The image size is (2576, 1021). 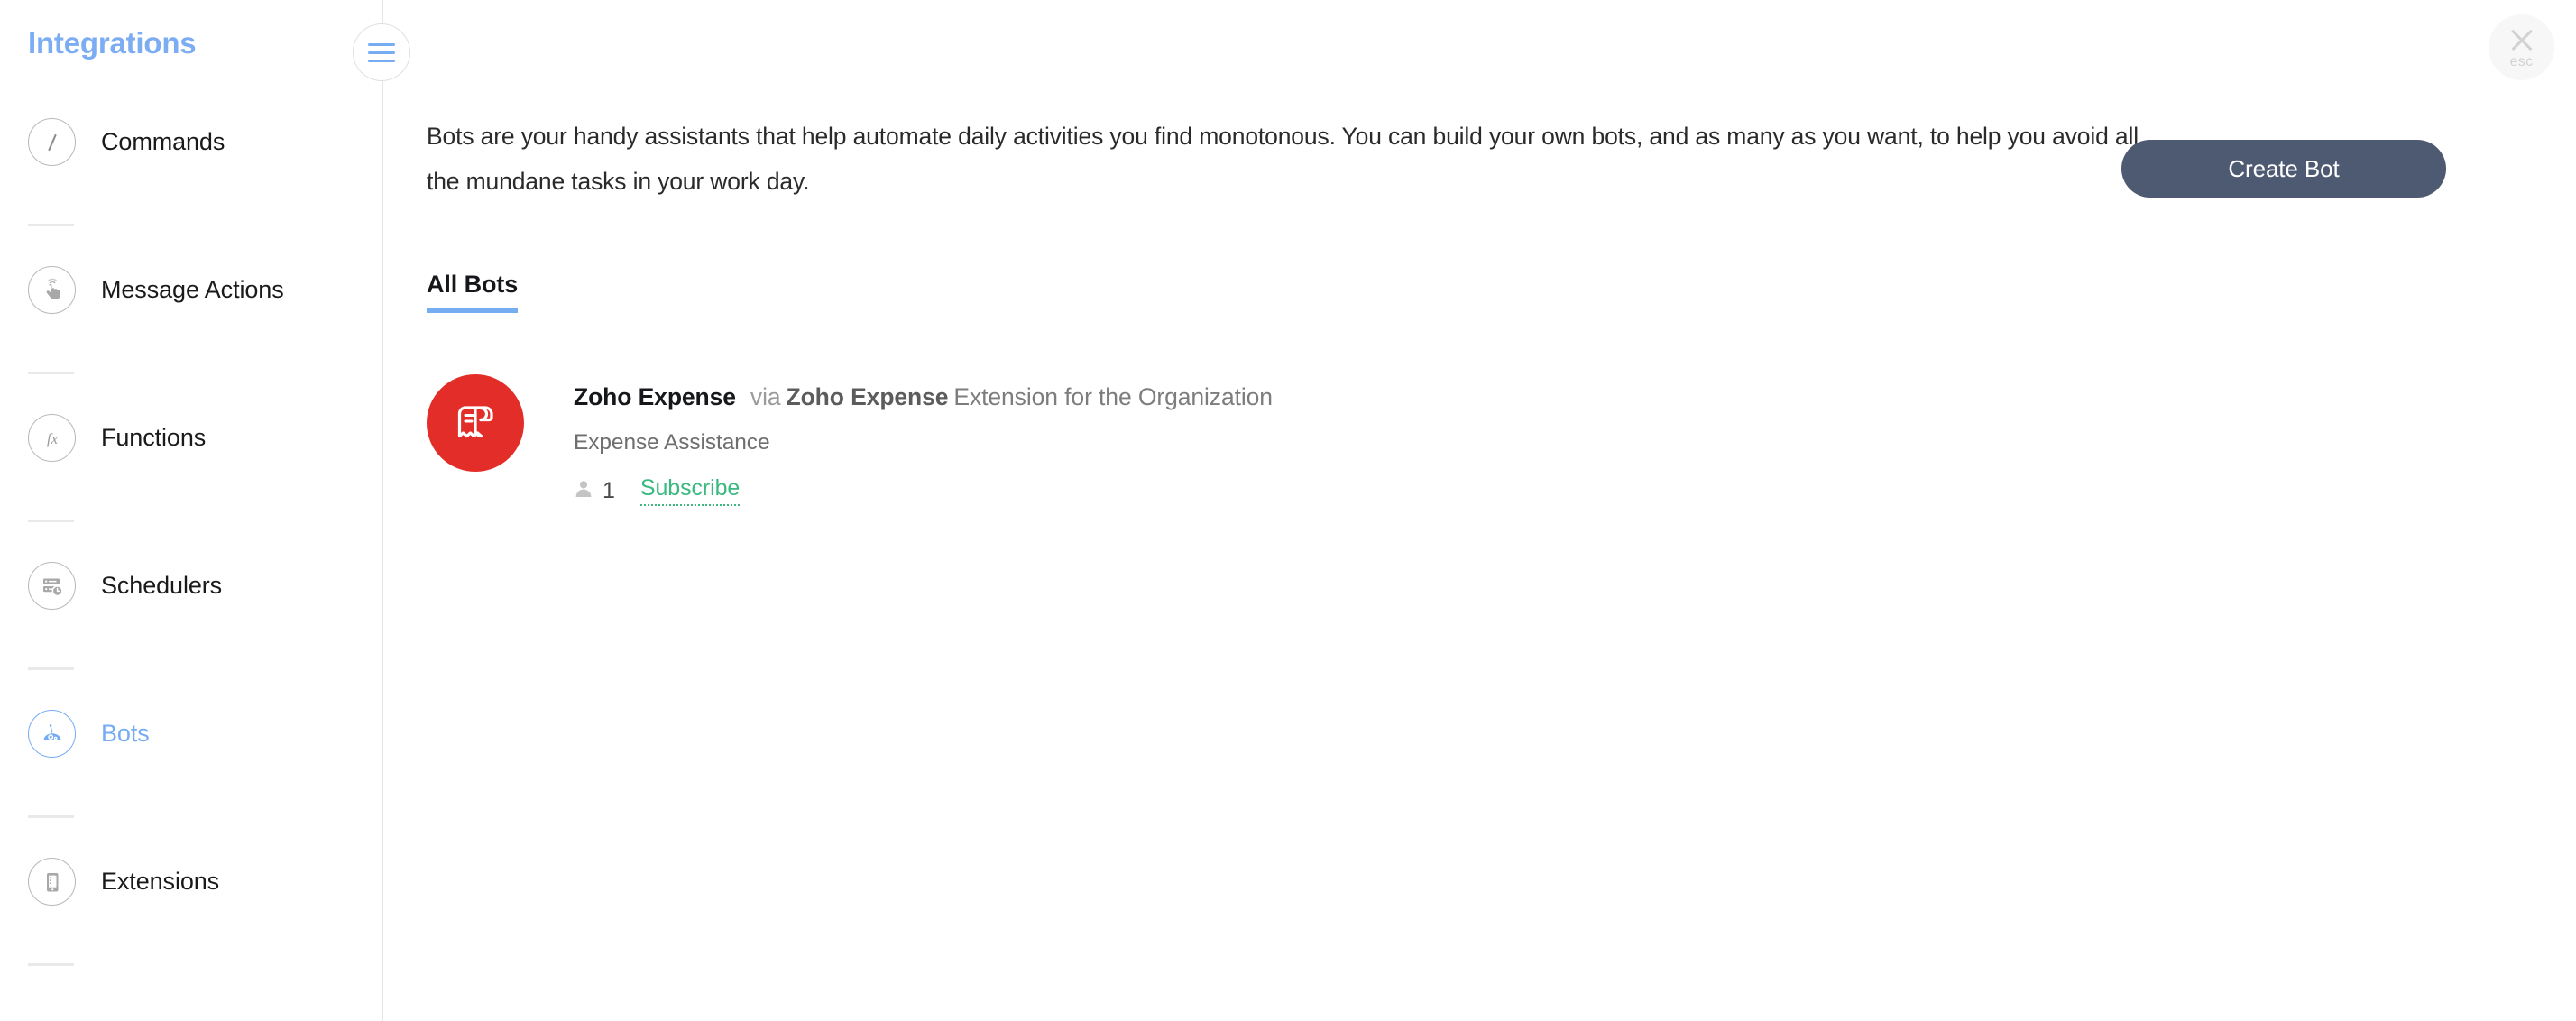 What do you see at coordinates (2283, 169) in the screenshot?
I see `create-bot-button: Create Bot` at bounding box center [2283, 169].